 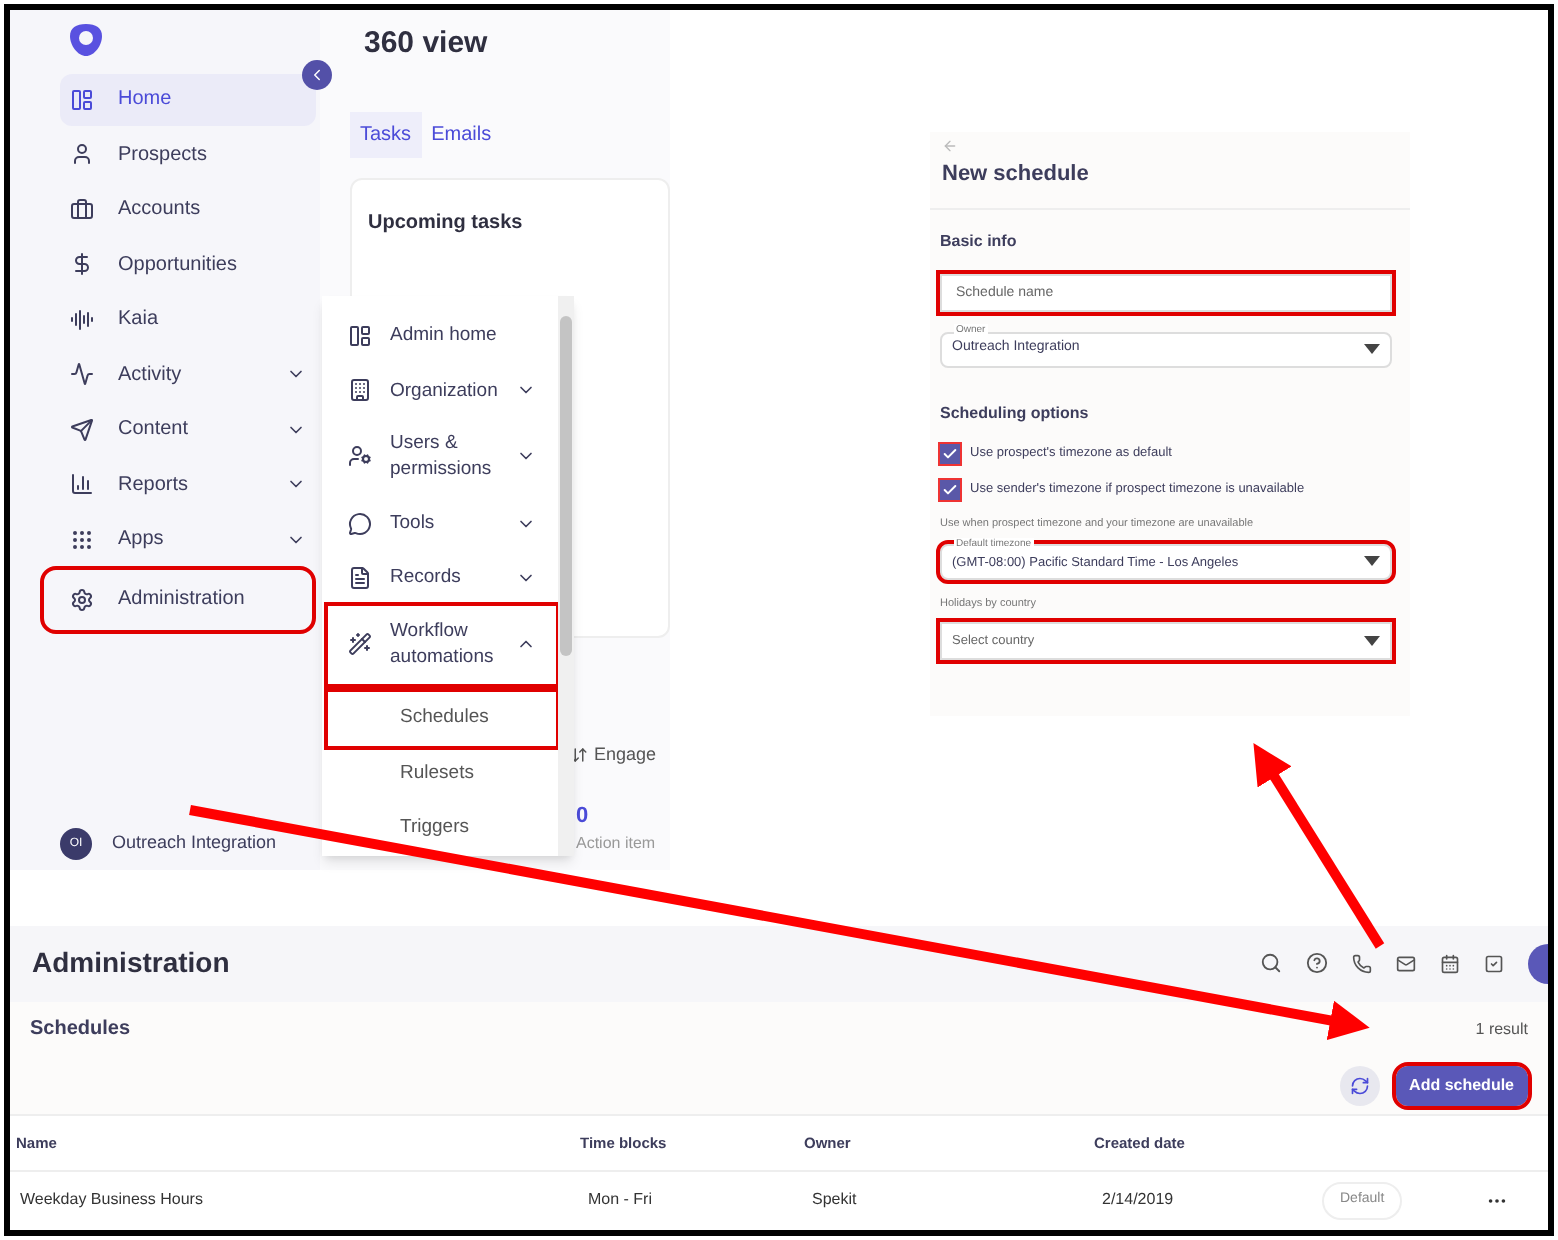 I want to click on count-label: Action item, so click(x=616, y=844).